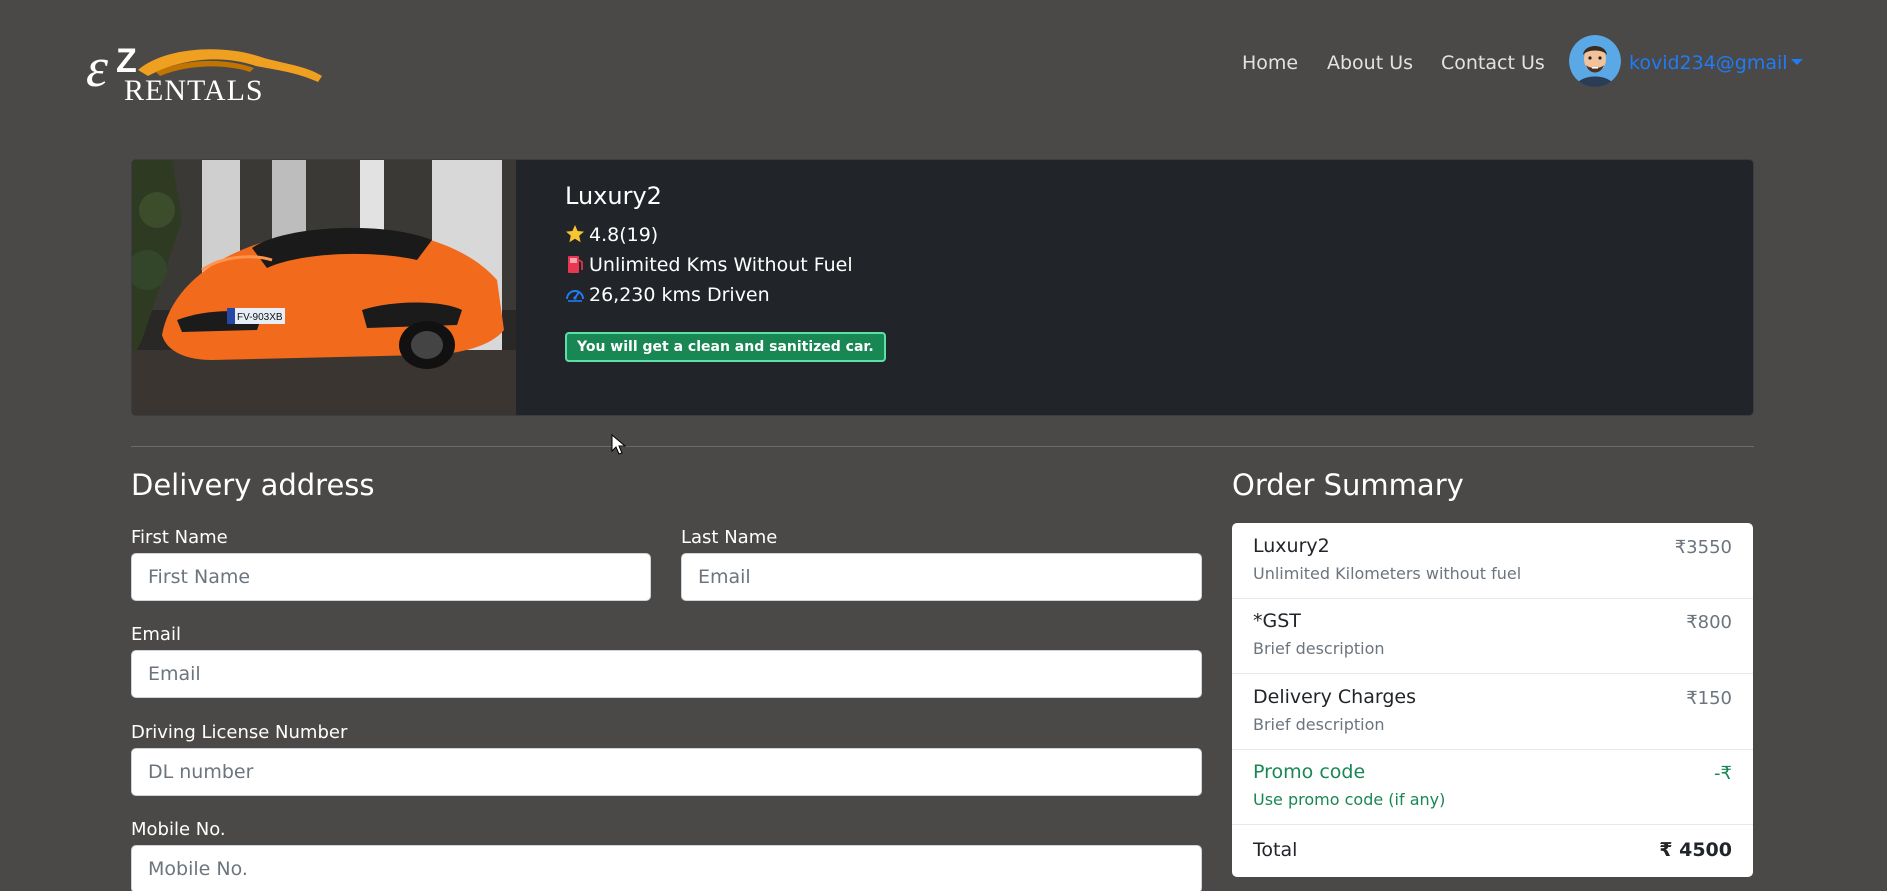 Image resolution: width=1887 pixels, height=891 pixels. What do you see at coordinates (1723, 773) in the screenshot?
I see `promo-code-discount: -₹` at bounding box center [1723, 773].